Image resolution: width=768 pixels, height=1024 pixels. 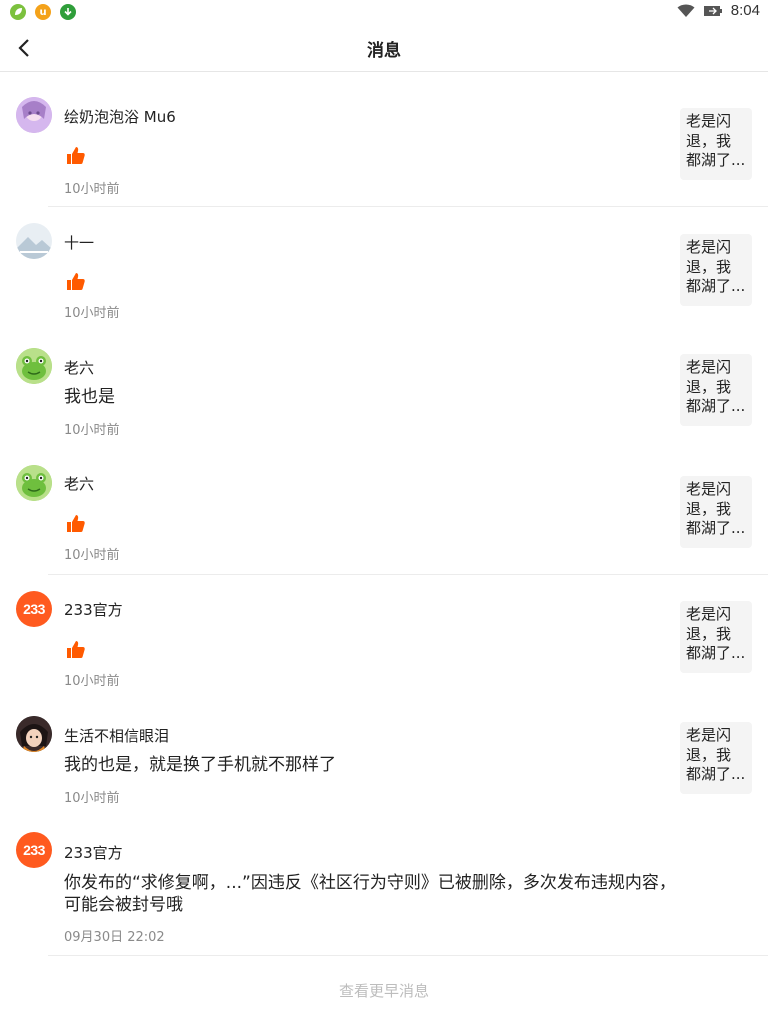 I want to click on app-bar: 消息, so click(x=384, y=48).